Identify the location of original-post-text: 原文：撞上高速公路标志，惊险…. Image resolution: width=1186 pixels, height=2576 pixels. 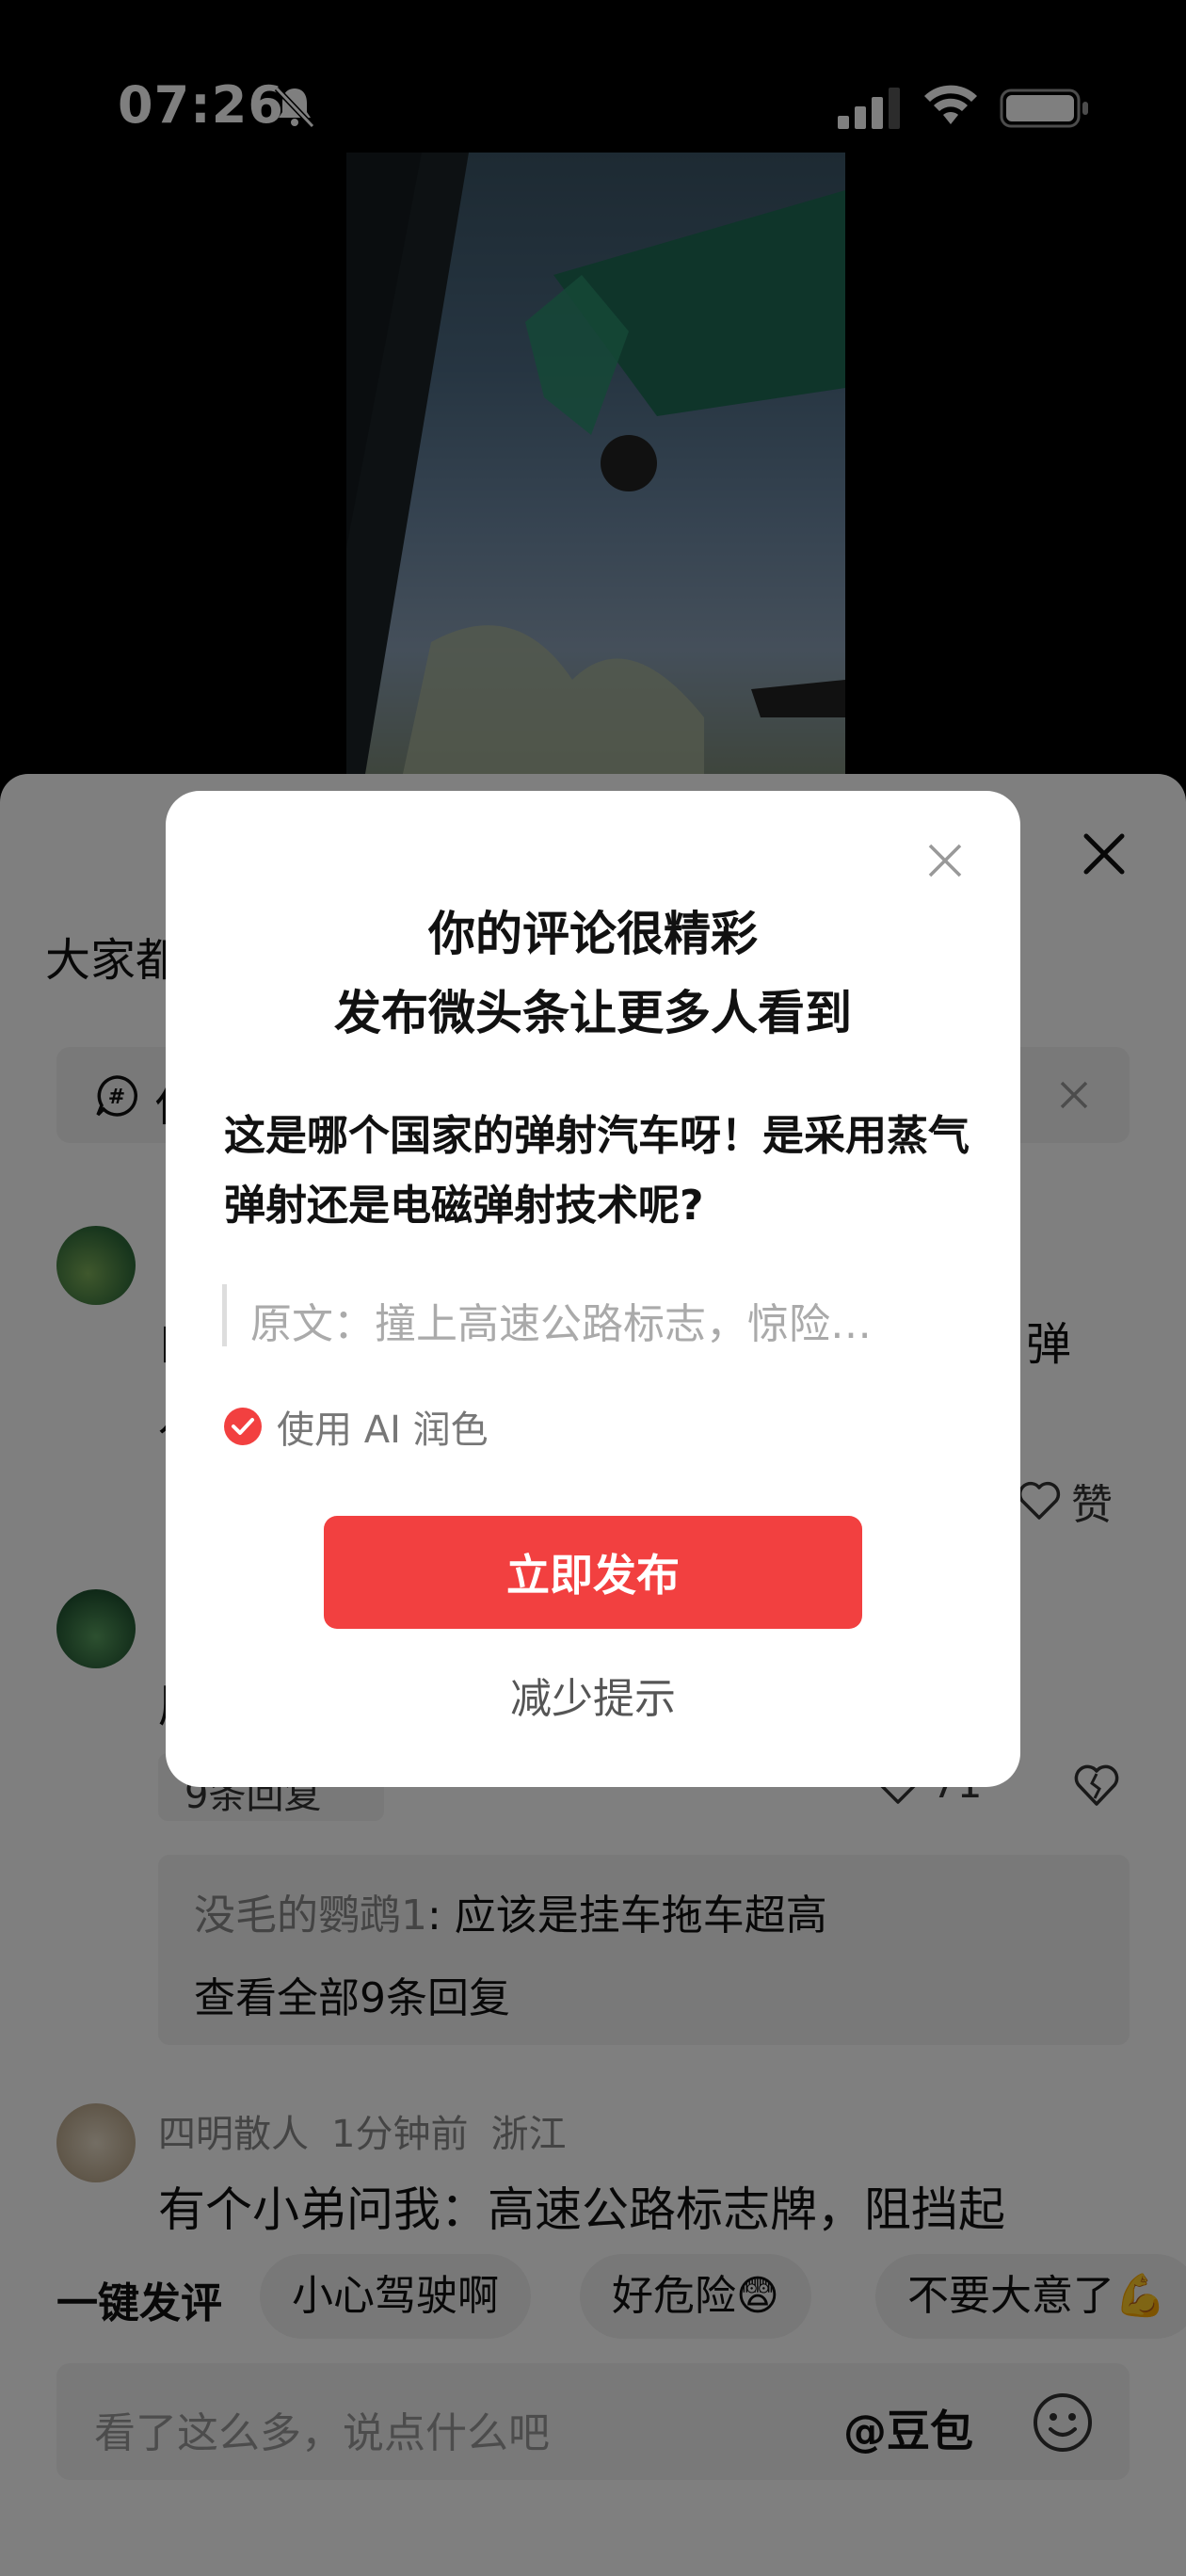
(561, 1324).